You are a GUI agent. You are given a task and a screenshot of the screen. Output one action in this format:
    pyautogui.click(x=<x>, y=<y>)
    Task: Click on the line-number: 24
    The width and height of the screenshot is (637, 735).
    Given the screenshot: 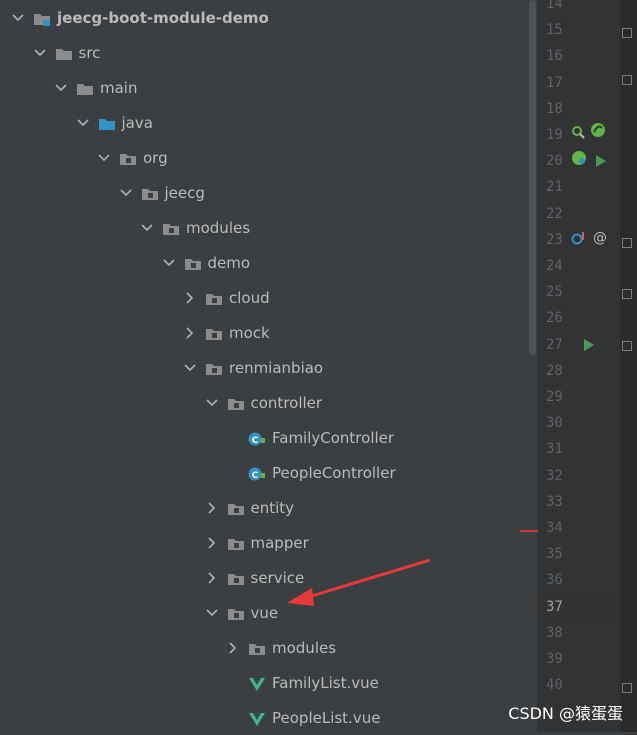 What is the action you would take?
    pyautogui.click(x=554, y=266)
    